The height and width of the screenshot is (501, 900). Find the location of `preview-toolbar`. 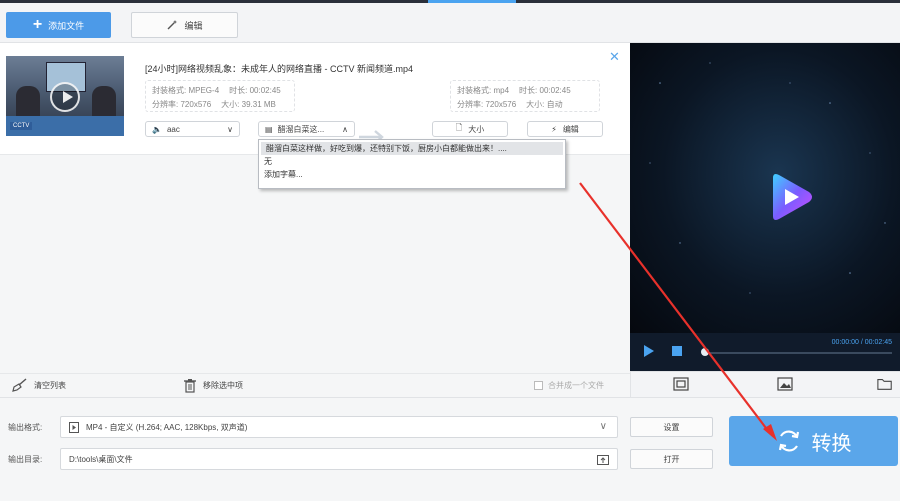

preview-toolbar is located at coordinates (765, 384).